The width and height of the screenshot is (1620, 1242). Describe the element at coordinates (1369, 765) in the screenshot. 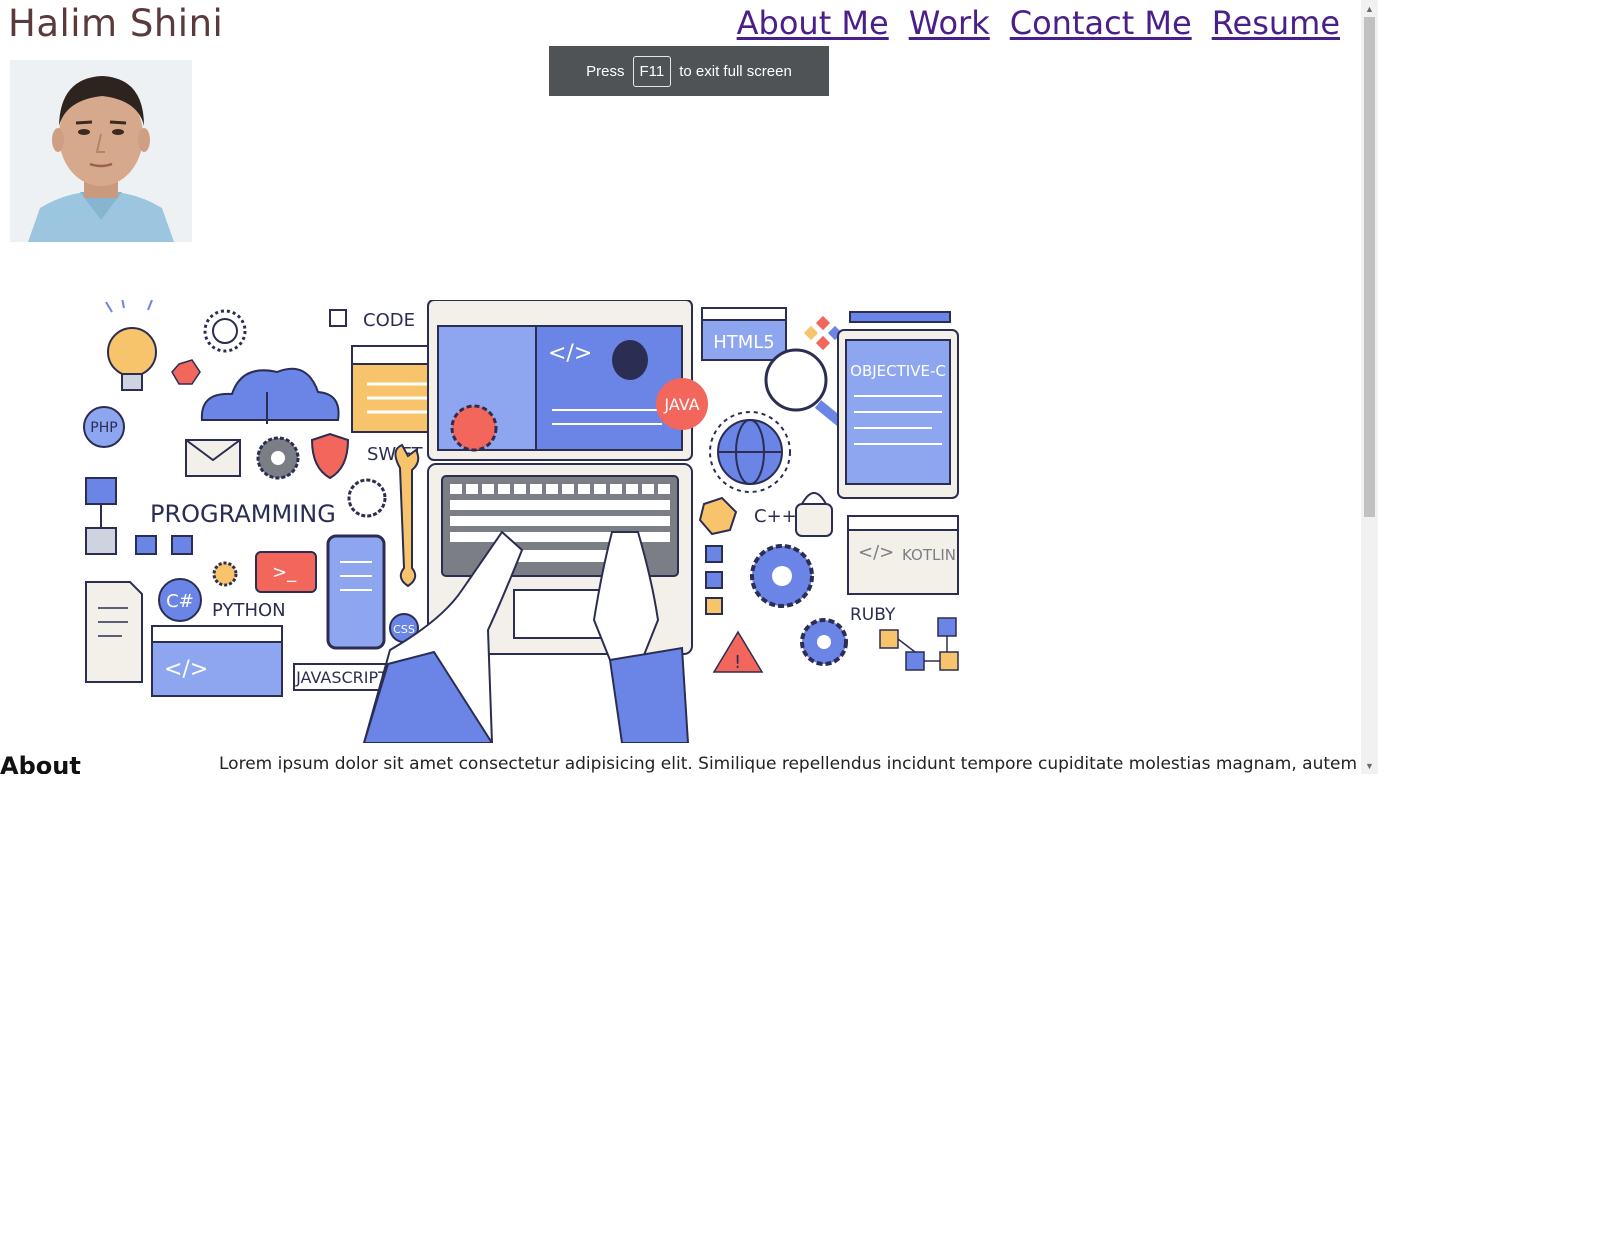

I see `scroll-down-arrow-icon: ▼` at that location.